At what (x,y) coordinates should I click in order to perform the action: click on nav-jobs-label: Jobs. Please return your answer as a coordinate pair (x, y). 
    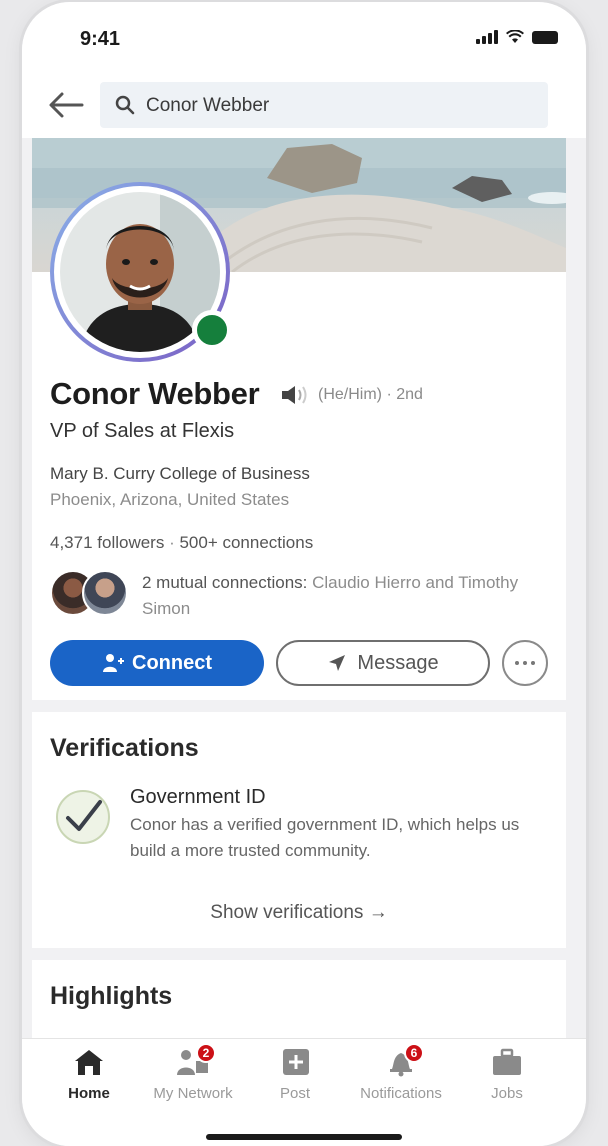
    Looking at the image, I should click on (507, 1093).